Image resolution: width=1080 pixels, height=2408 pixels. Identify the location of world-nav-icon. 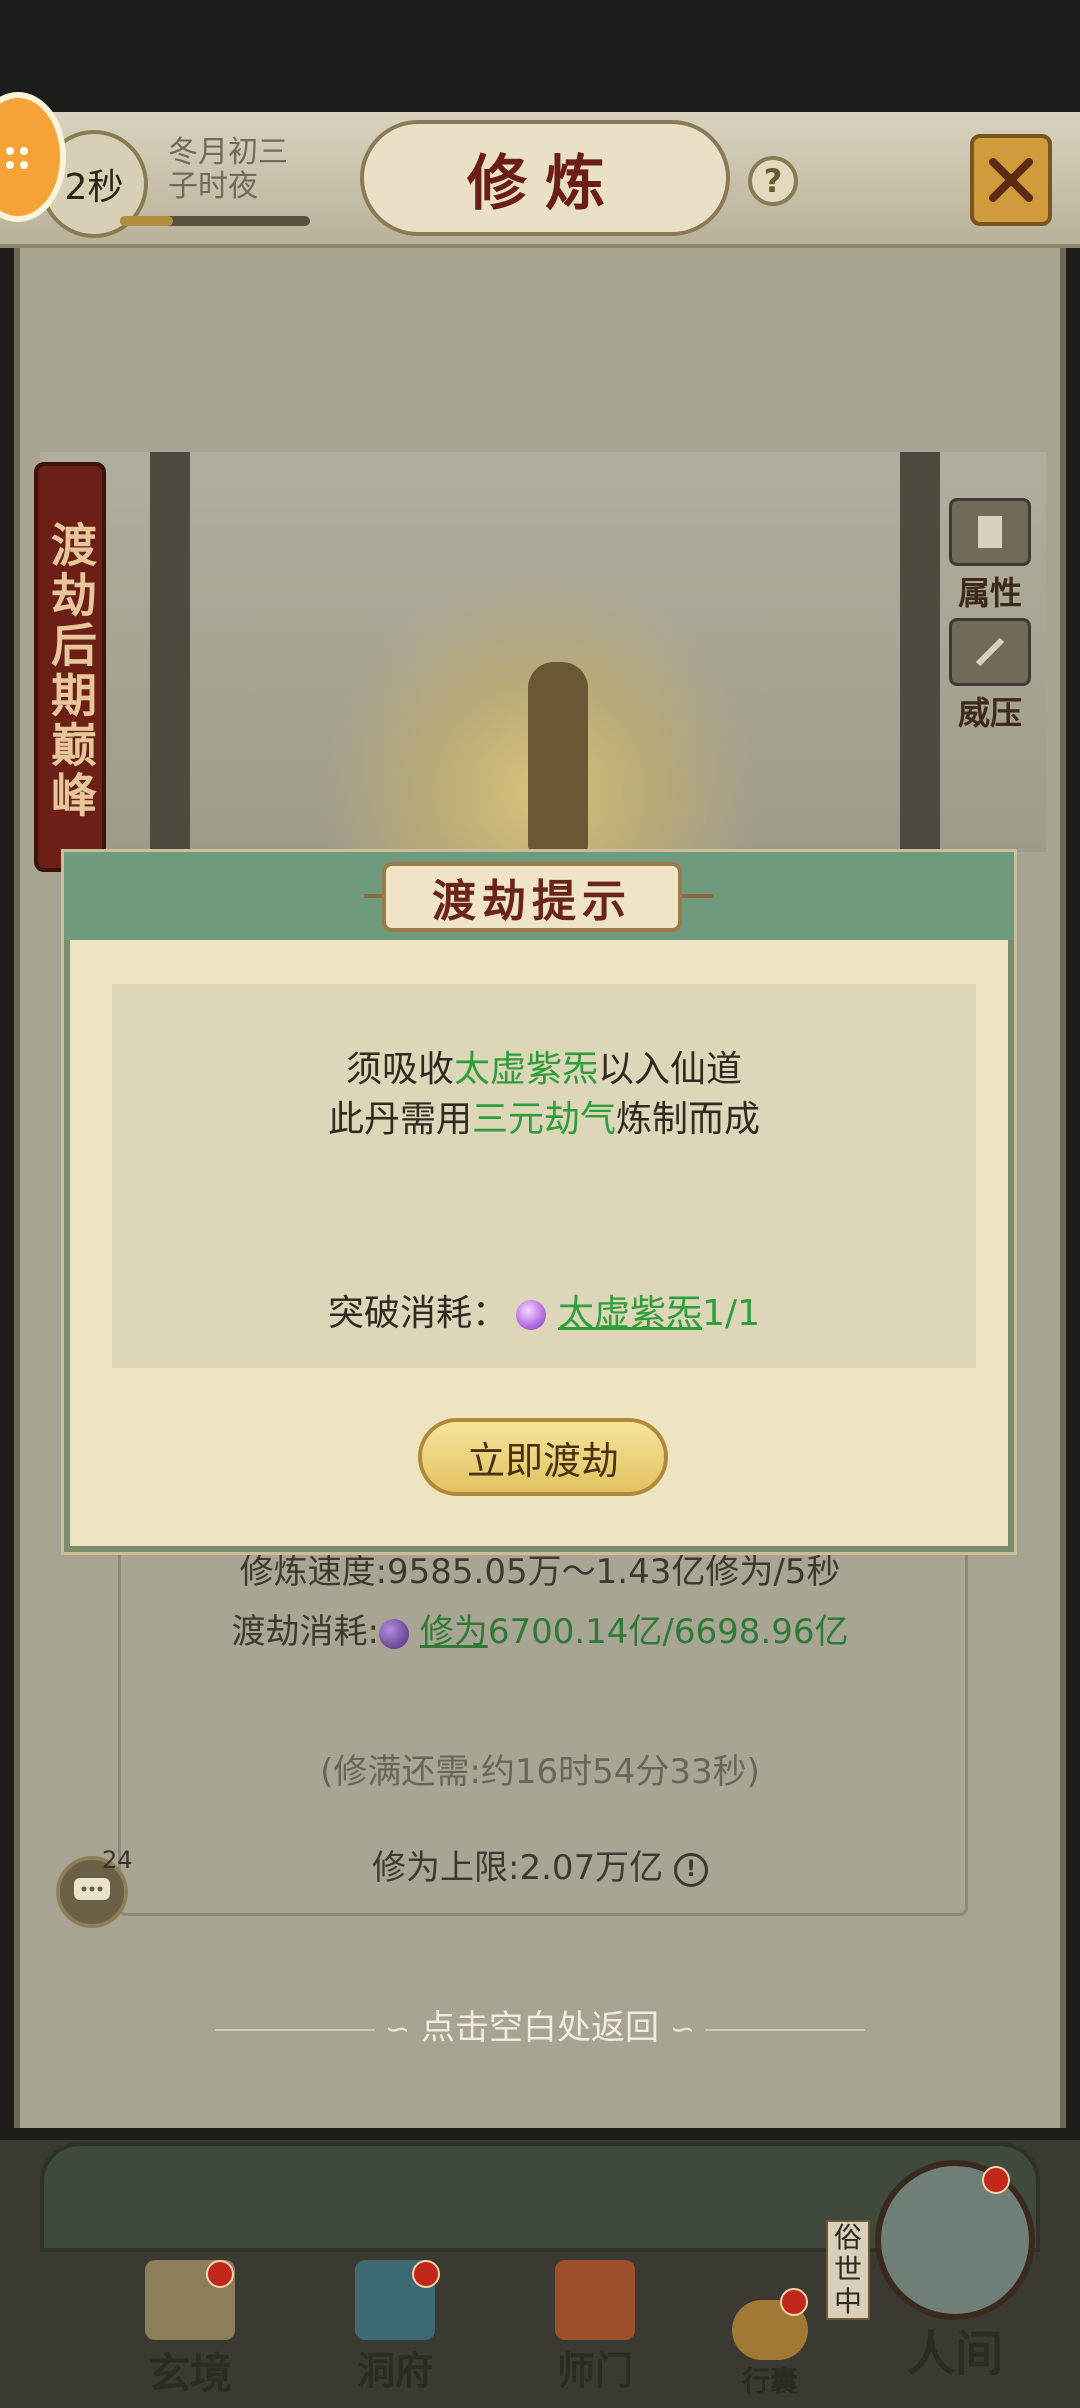
(955, 2240).